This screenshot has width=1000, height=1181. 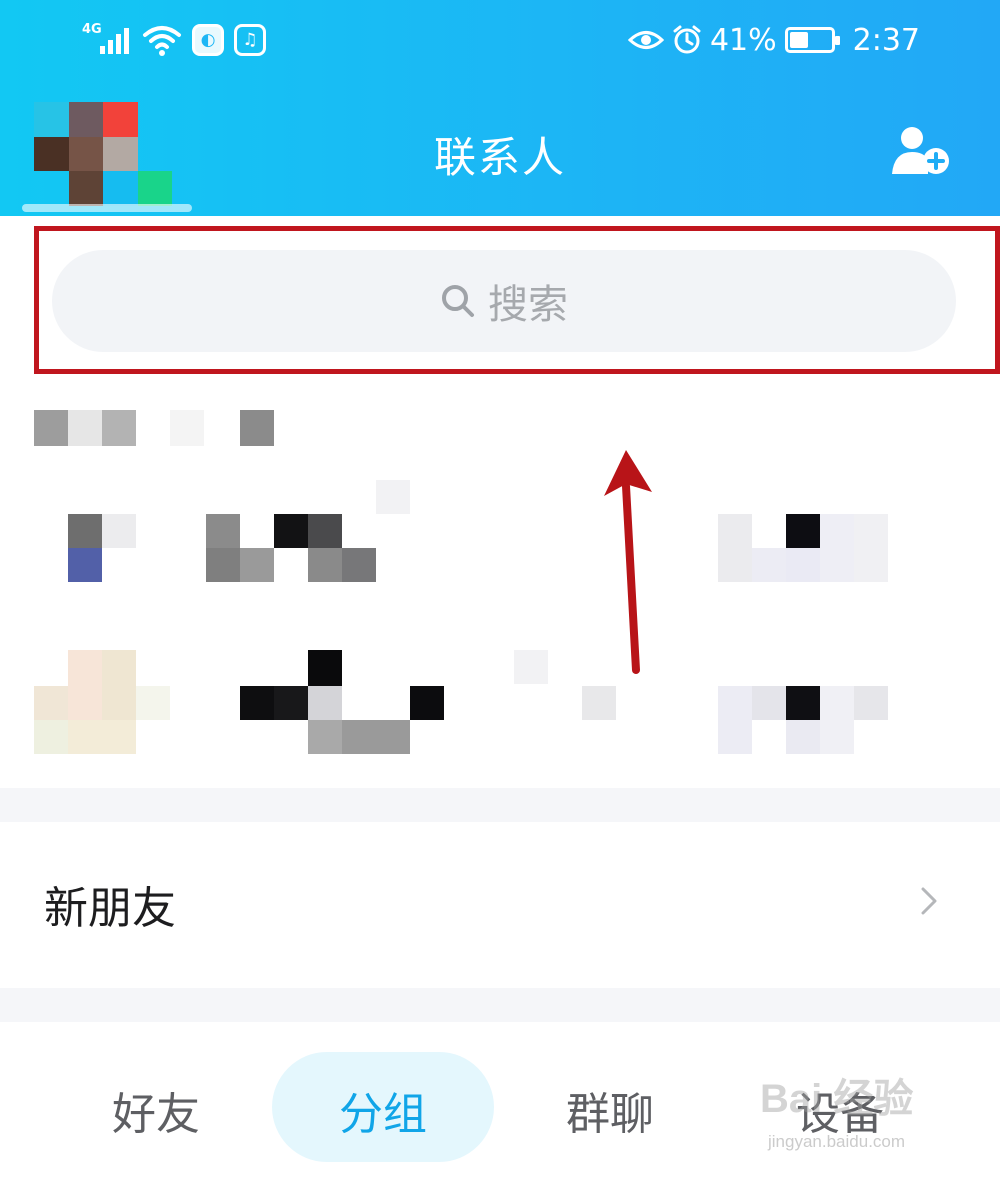 I want to click on tab-friends: 好友, so click(x=156, y=1110).